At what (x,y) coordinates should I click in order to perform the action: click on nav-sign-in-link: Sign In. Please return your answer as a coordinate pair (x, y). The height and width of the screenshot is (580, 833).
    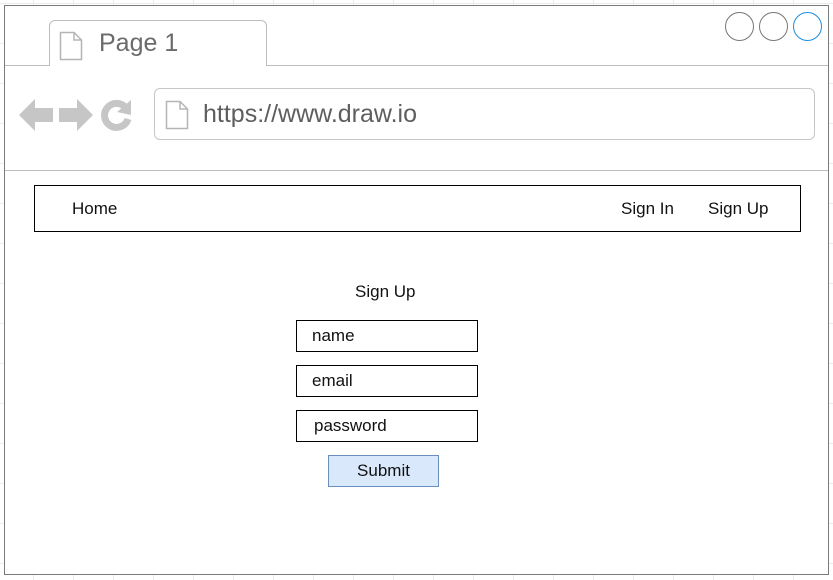
    Looking at the image, I should click on (647, 209).